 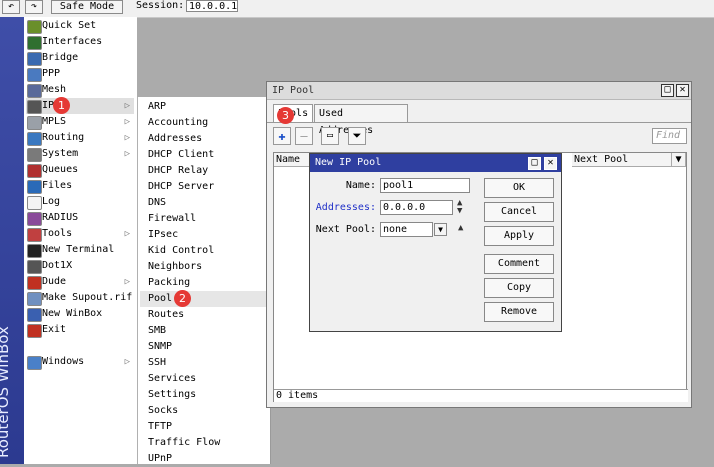 What do you see at coordinates (80, 186) in the screenshot?
I see `menu-item-files: Files` at bounding box center [80, 186].